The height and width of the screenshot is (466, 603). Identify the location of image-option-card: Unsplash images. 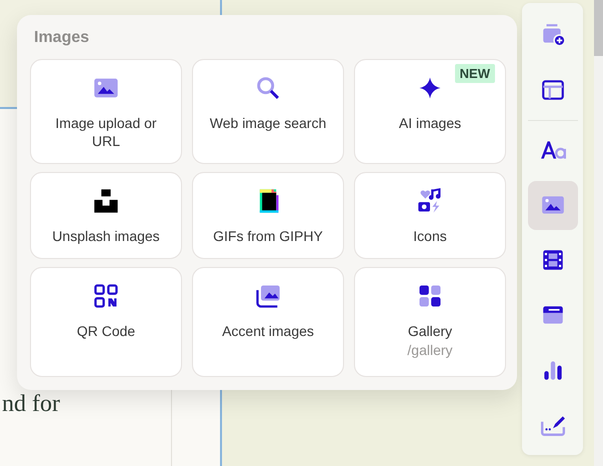
(106, 215).